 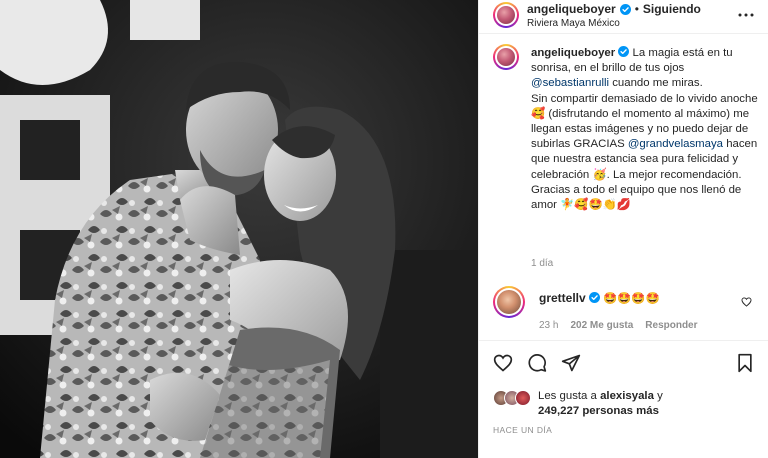 I want to click on mention-link: @sebastianrulli, so click(x=570, y=83).